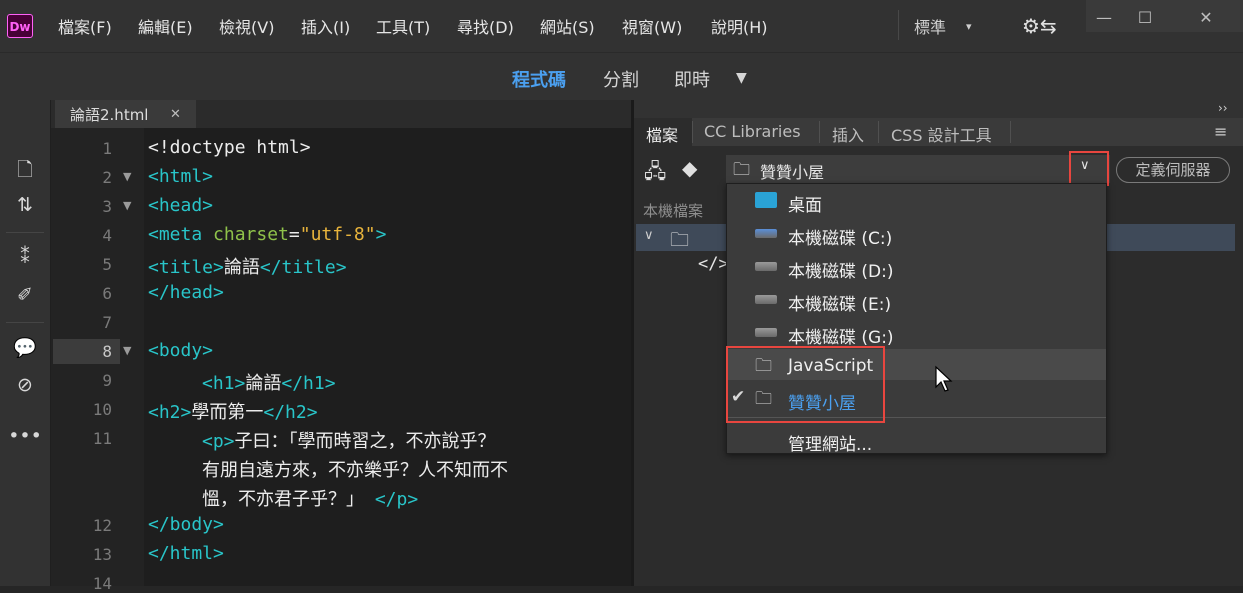  Describe the element at coordinates (741, 78) in the screenshot. I see `view-caret-down-icon: ▼` at that location.